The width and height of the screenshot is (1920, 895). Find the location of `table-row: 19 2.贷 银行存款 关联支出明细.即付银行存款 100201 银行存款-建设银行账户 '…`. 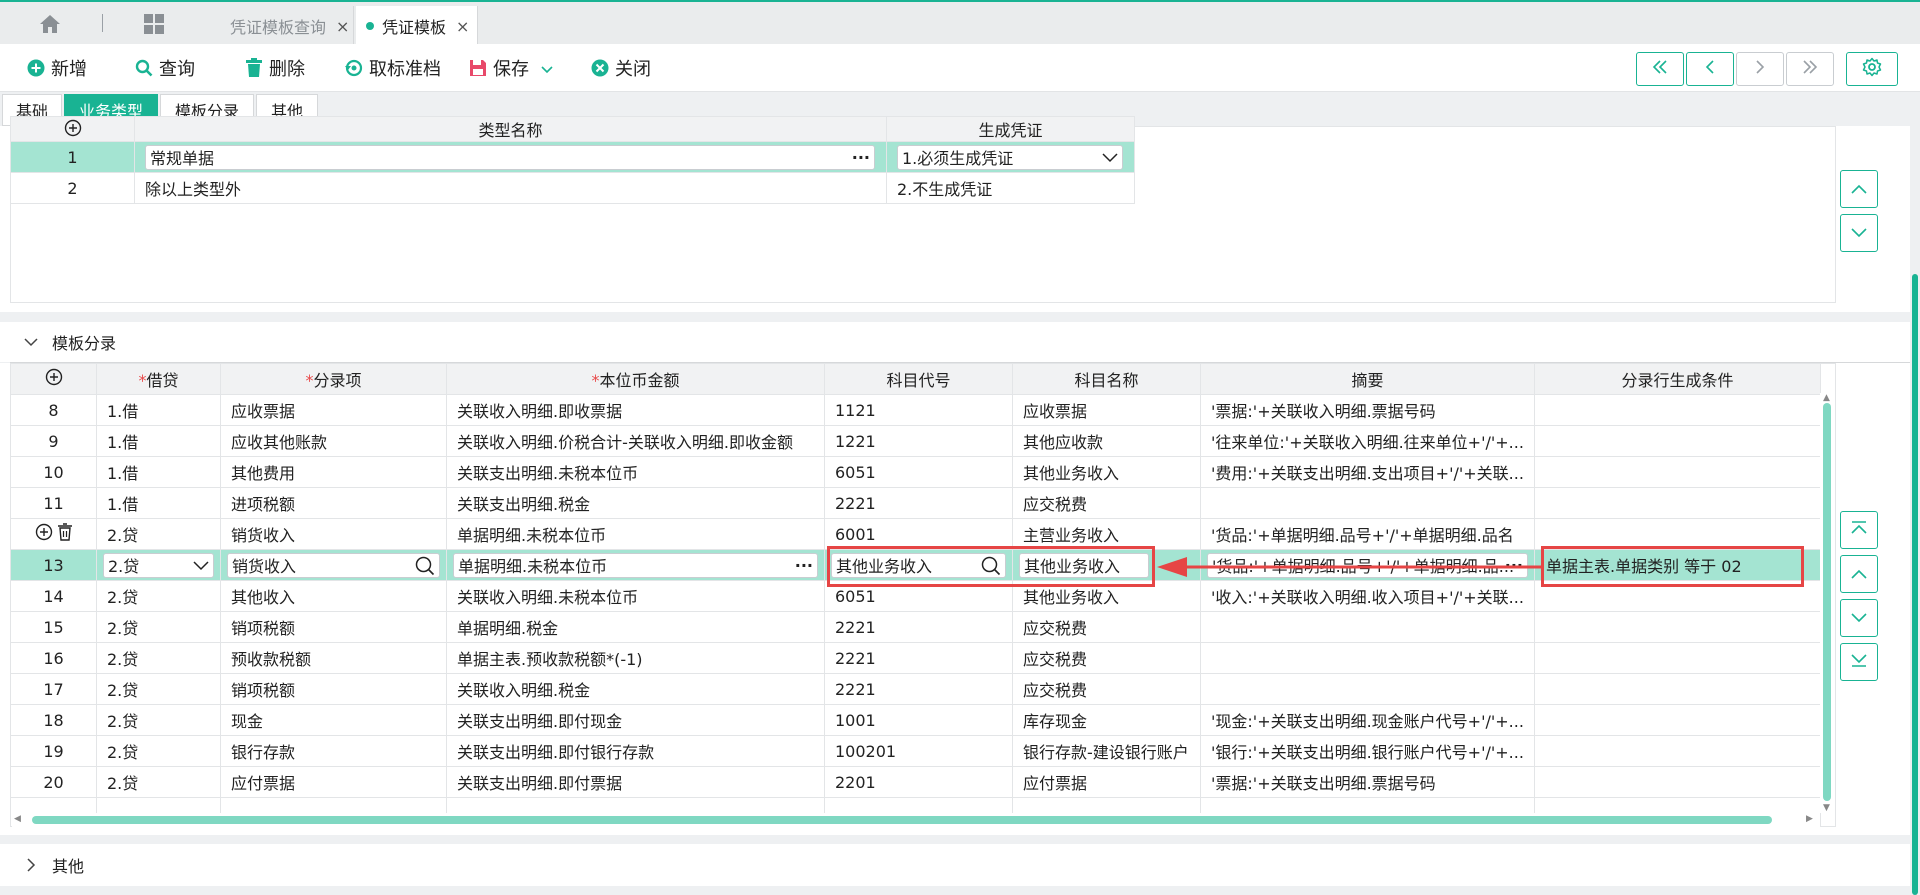

table-row: 19 2.贷 银行存款 关联支出明细.即付银行存款 100201 银行存款-建设银行账户 '… is located at coordinates (916, 751).